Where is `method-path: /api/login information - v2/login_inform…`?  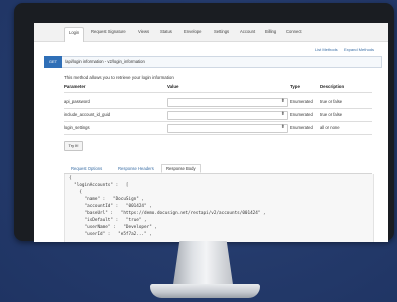 method-path: /api/login information - v2/login_inform… is located at coordinates (105, 61).